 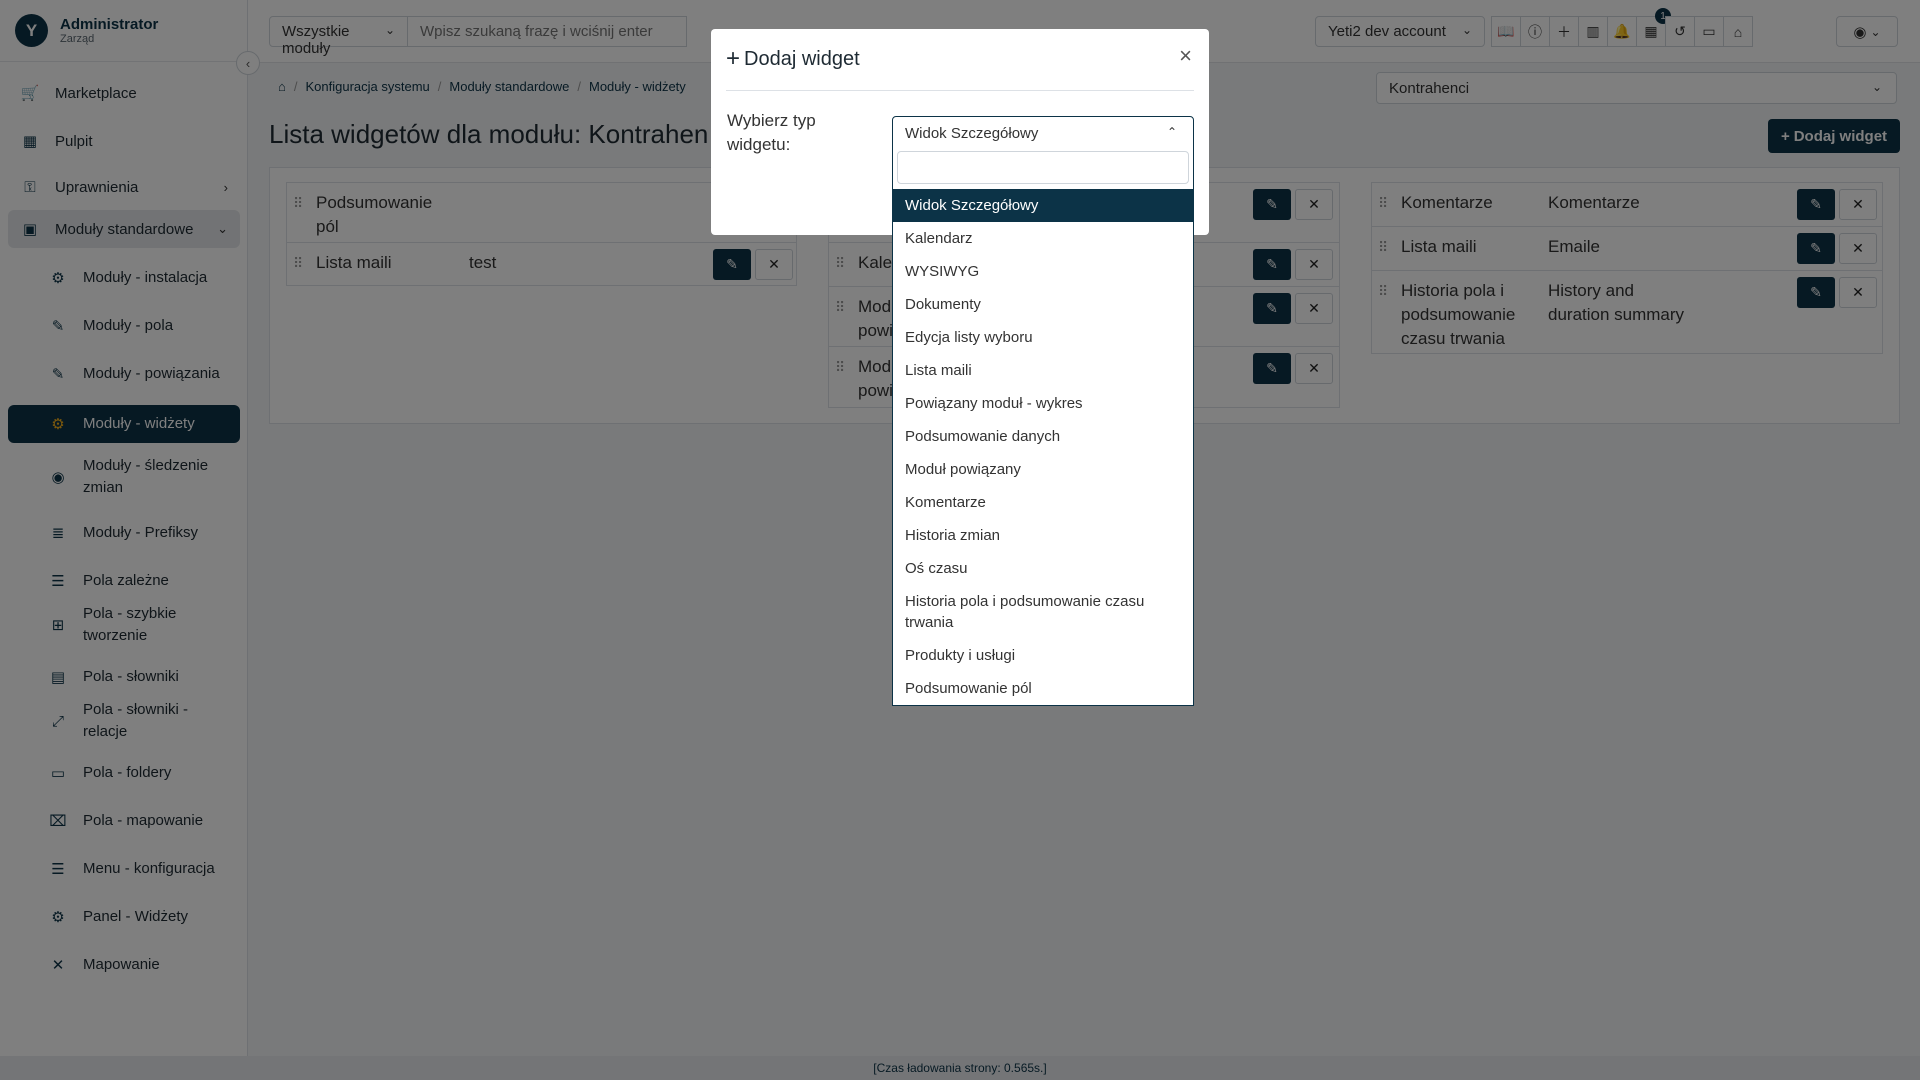 What do you see at coordinates (1043, 271) in the screenshot?
I see `dropdown-option: WYSIWYG` at bounding box center [1043, 271].